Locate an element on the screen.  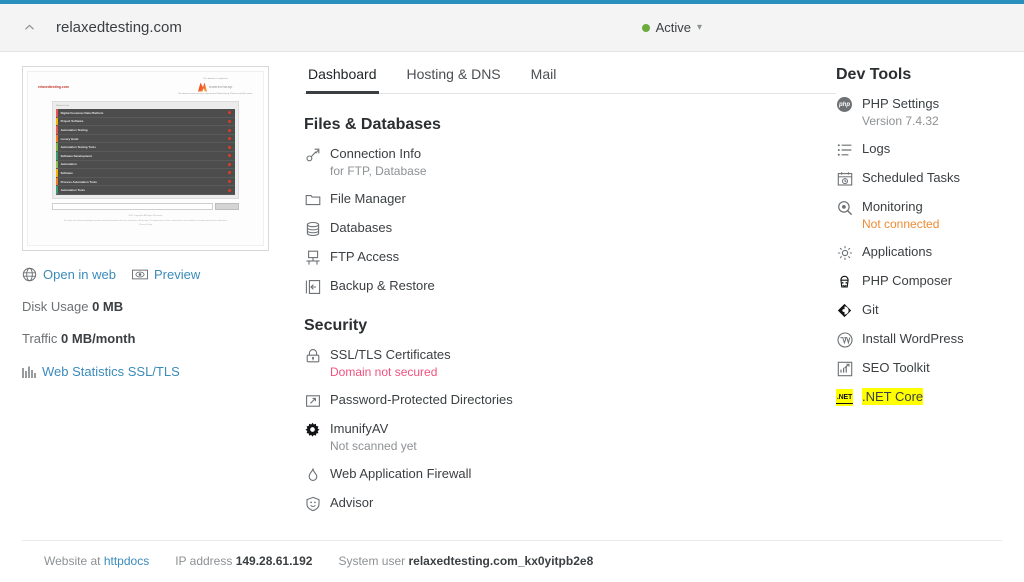
list-item: FTP Access is located at coordinates (570, 257).